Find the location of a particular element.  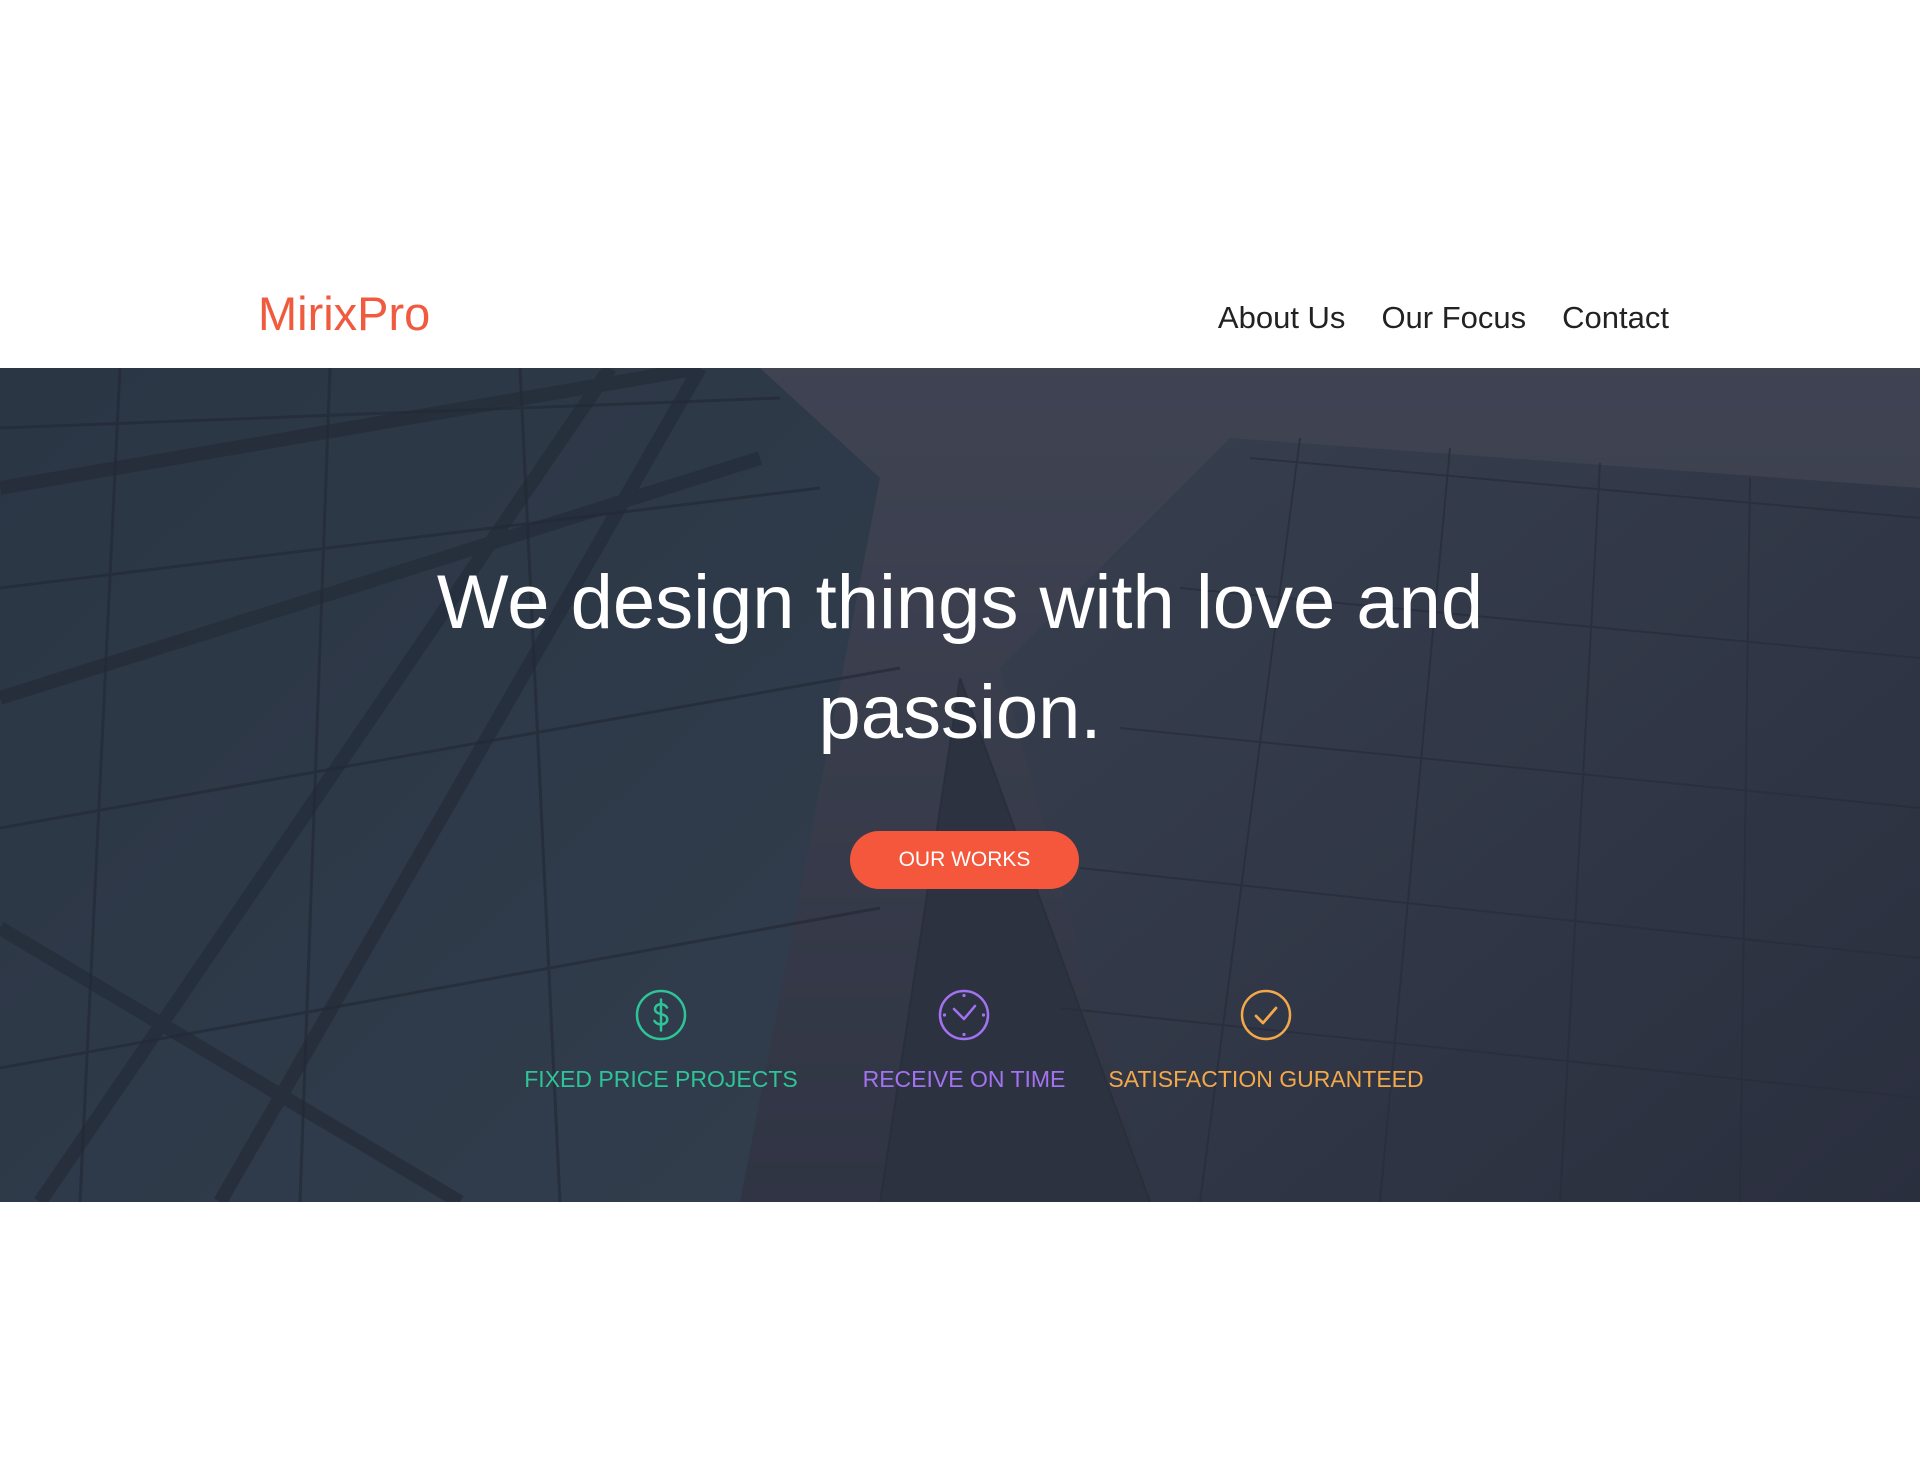

feature-label: FIXED PRICE PROJECTS is located at coordinates (661, 1079).